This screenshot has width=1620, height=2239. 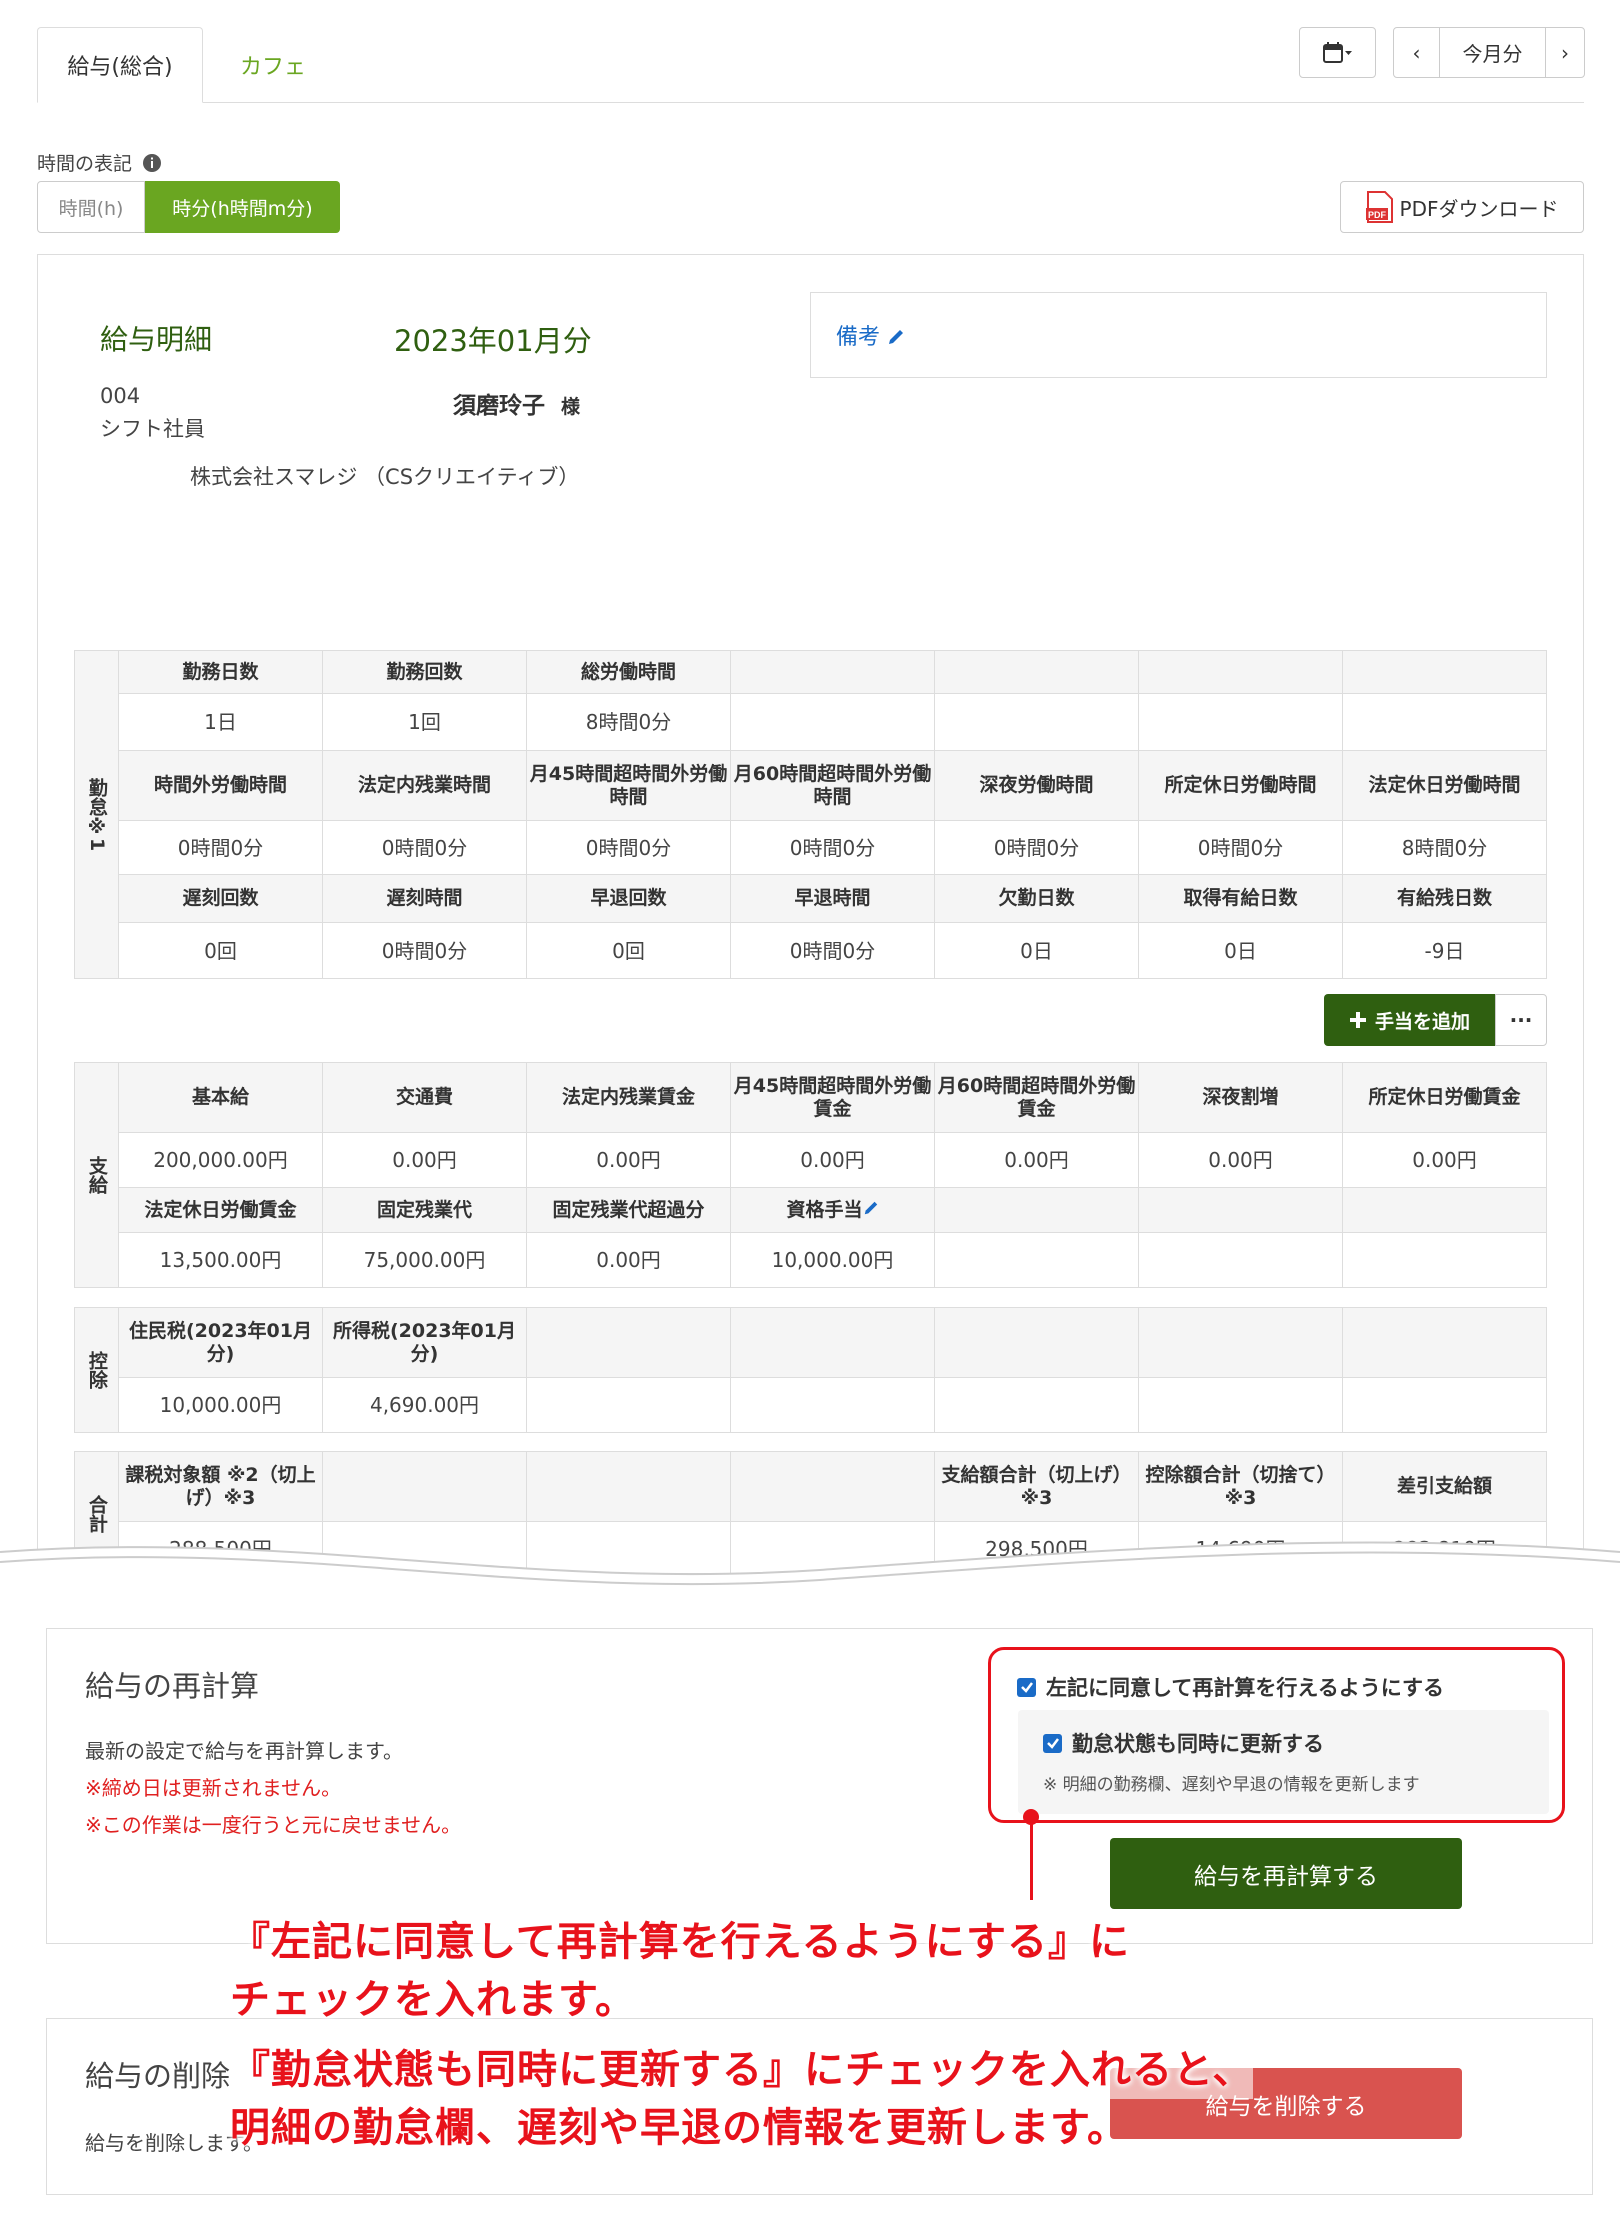 I want to click on update-attendance-checkbox-row: 勤怠状態も同時に更新する, so click(x=1183, y=1743).